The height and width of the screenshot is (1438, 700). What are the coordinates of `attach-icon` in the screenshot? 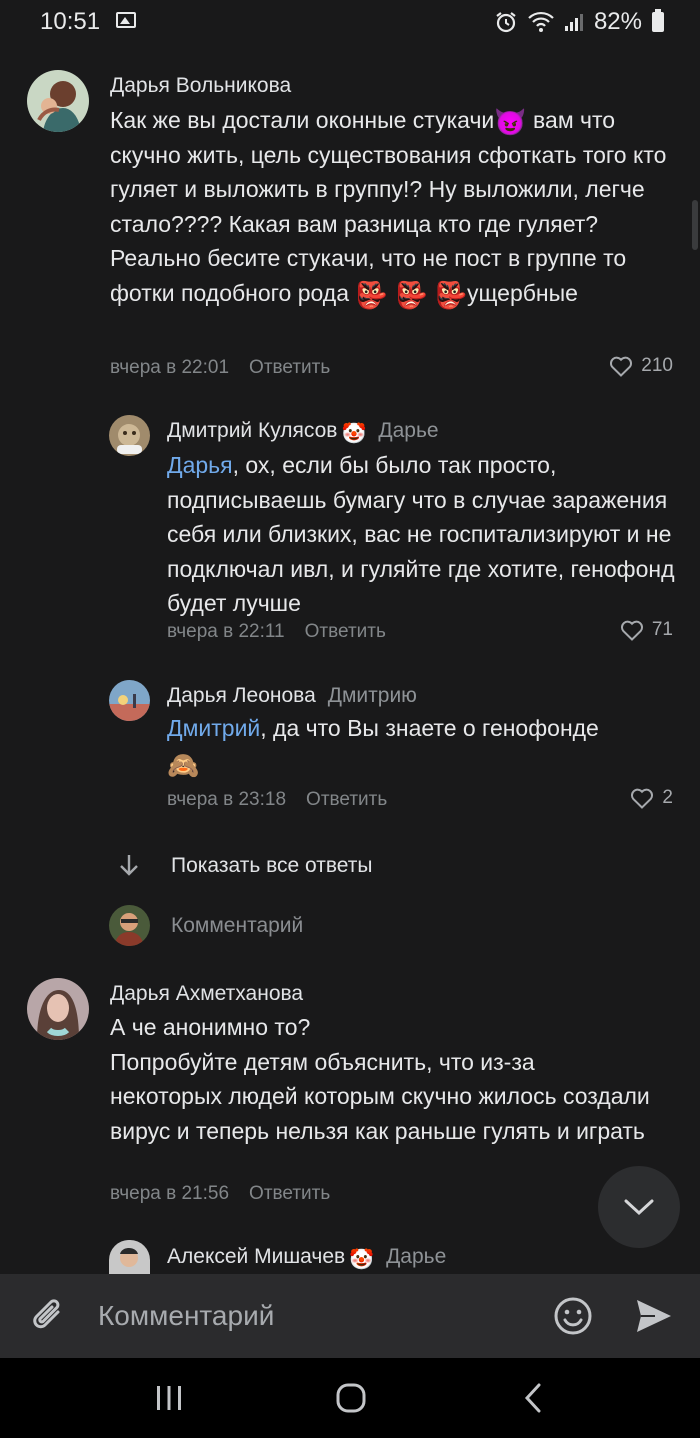 It's located at (48, 1316).